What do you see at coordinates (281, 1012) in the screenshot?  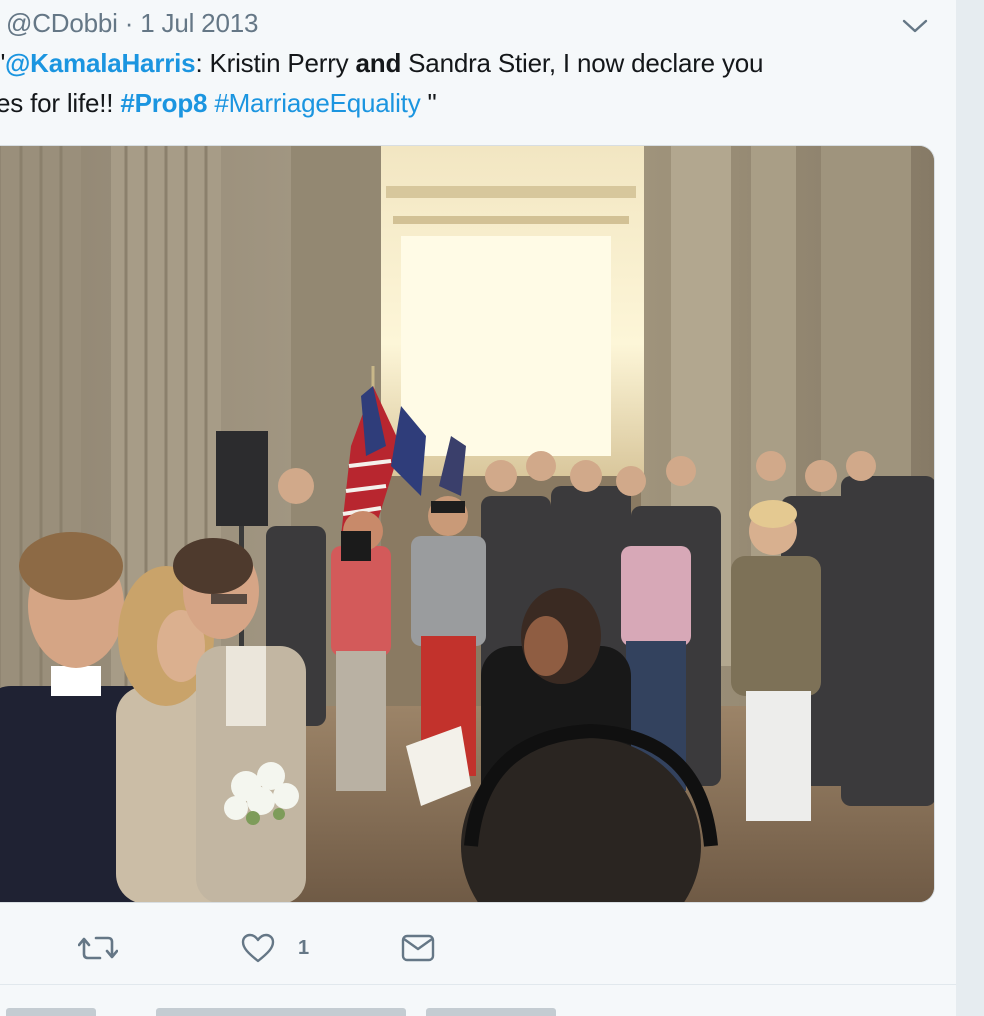 I see `next-tweet-handle-placeholder` at bounding box center [281, 1012].